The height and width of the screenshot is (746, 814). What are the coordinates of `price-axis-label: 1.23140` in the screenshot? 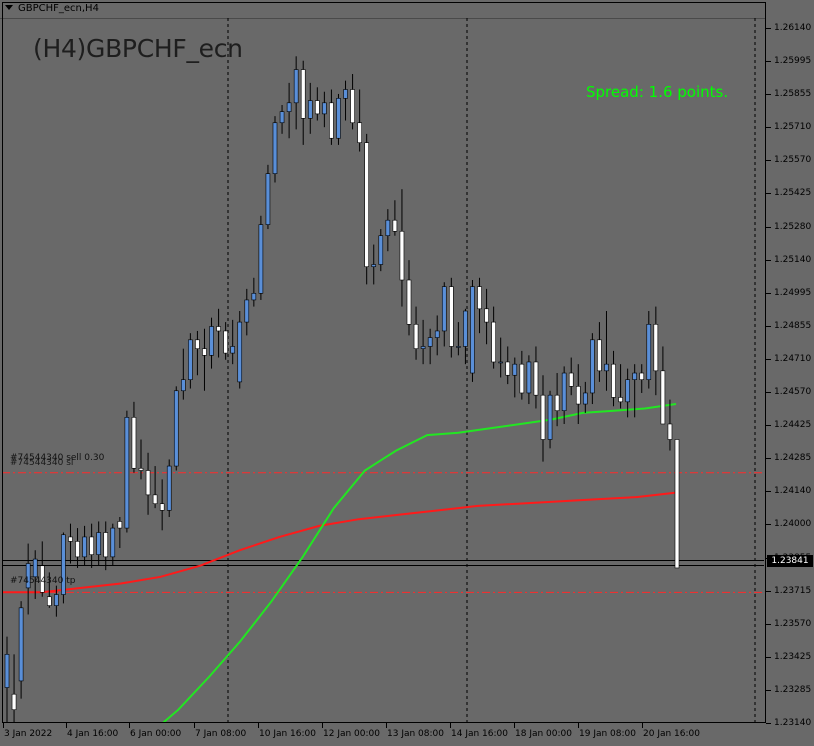 It's located at (793, 723).